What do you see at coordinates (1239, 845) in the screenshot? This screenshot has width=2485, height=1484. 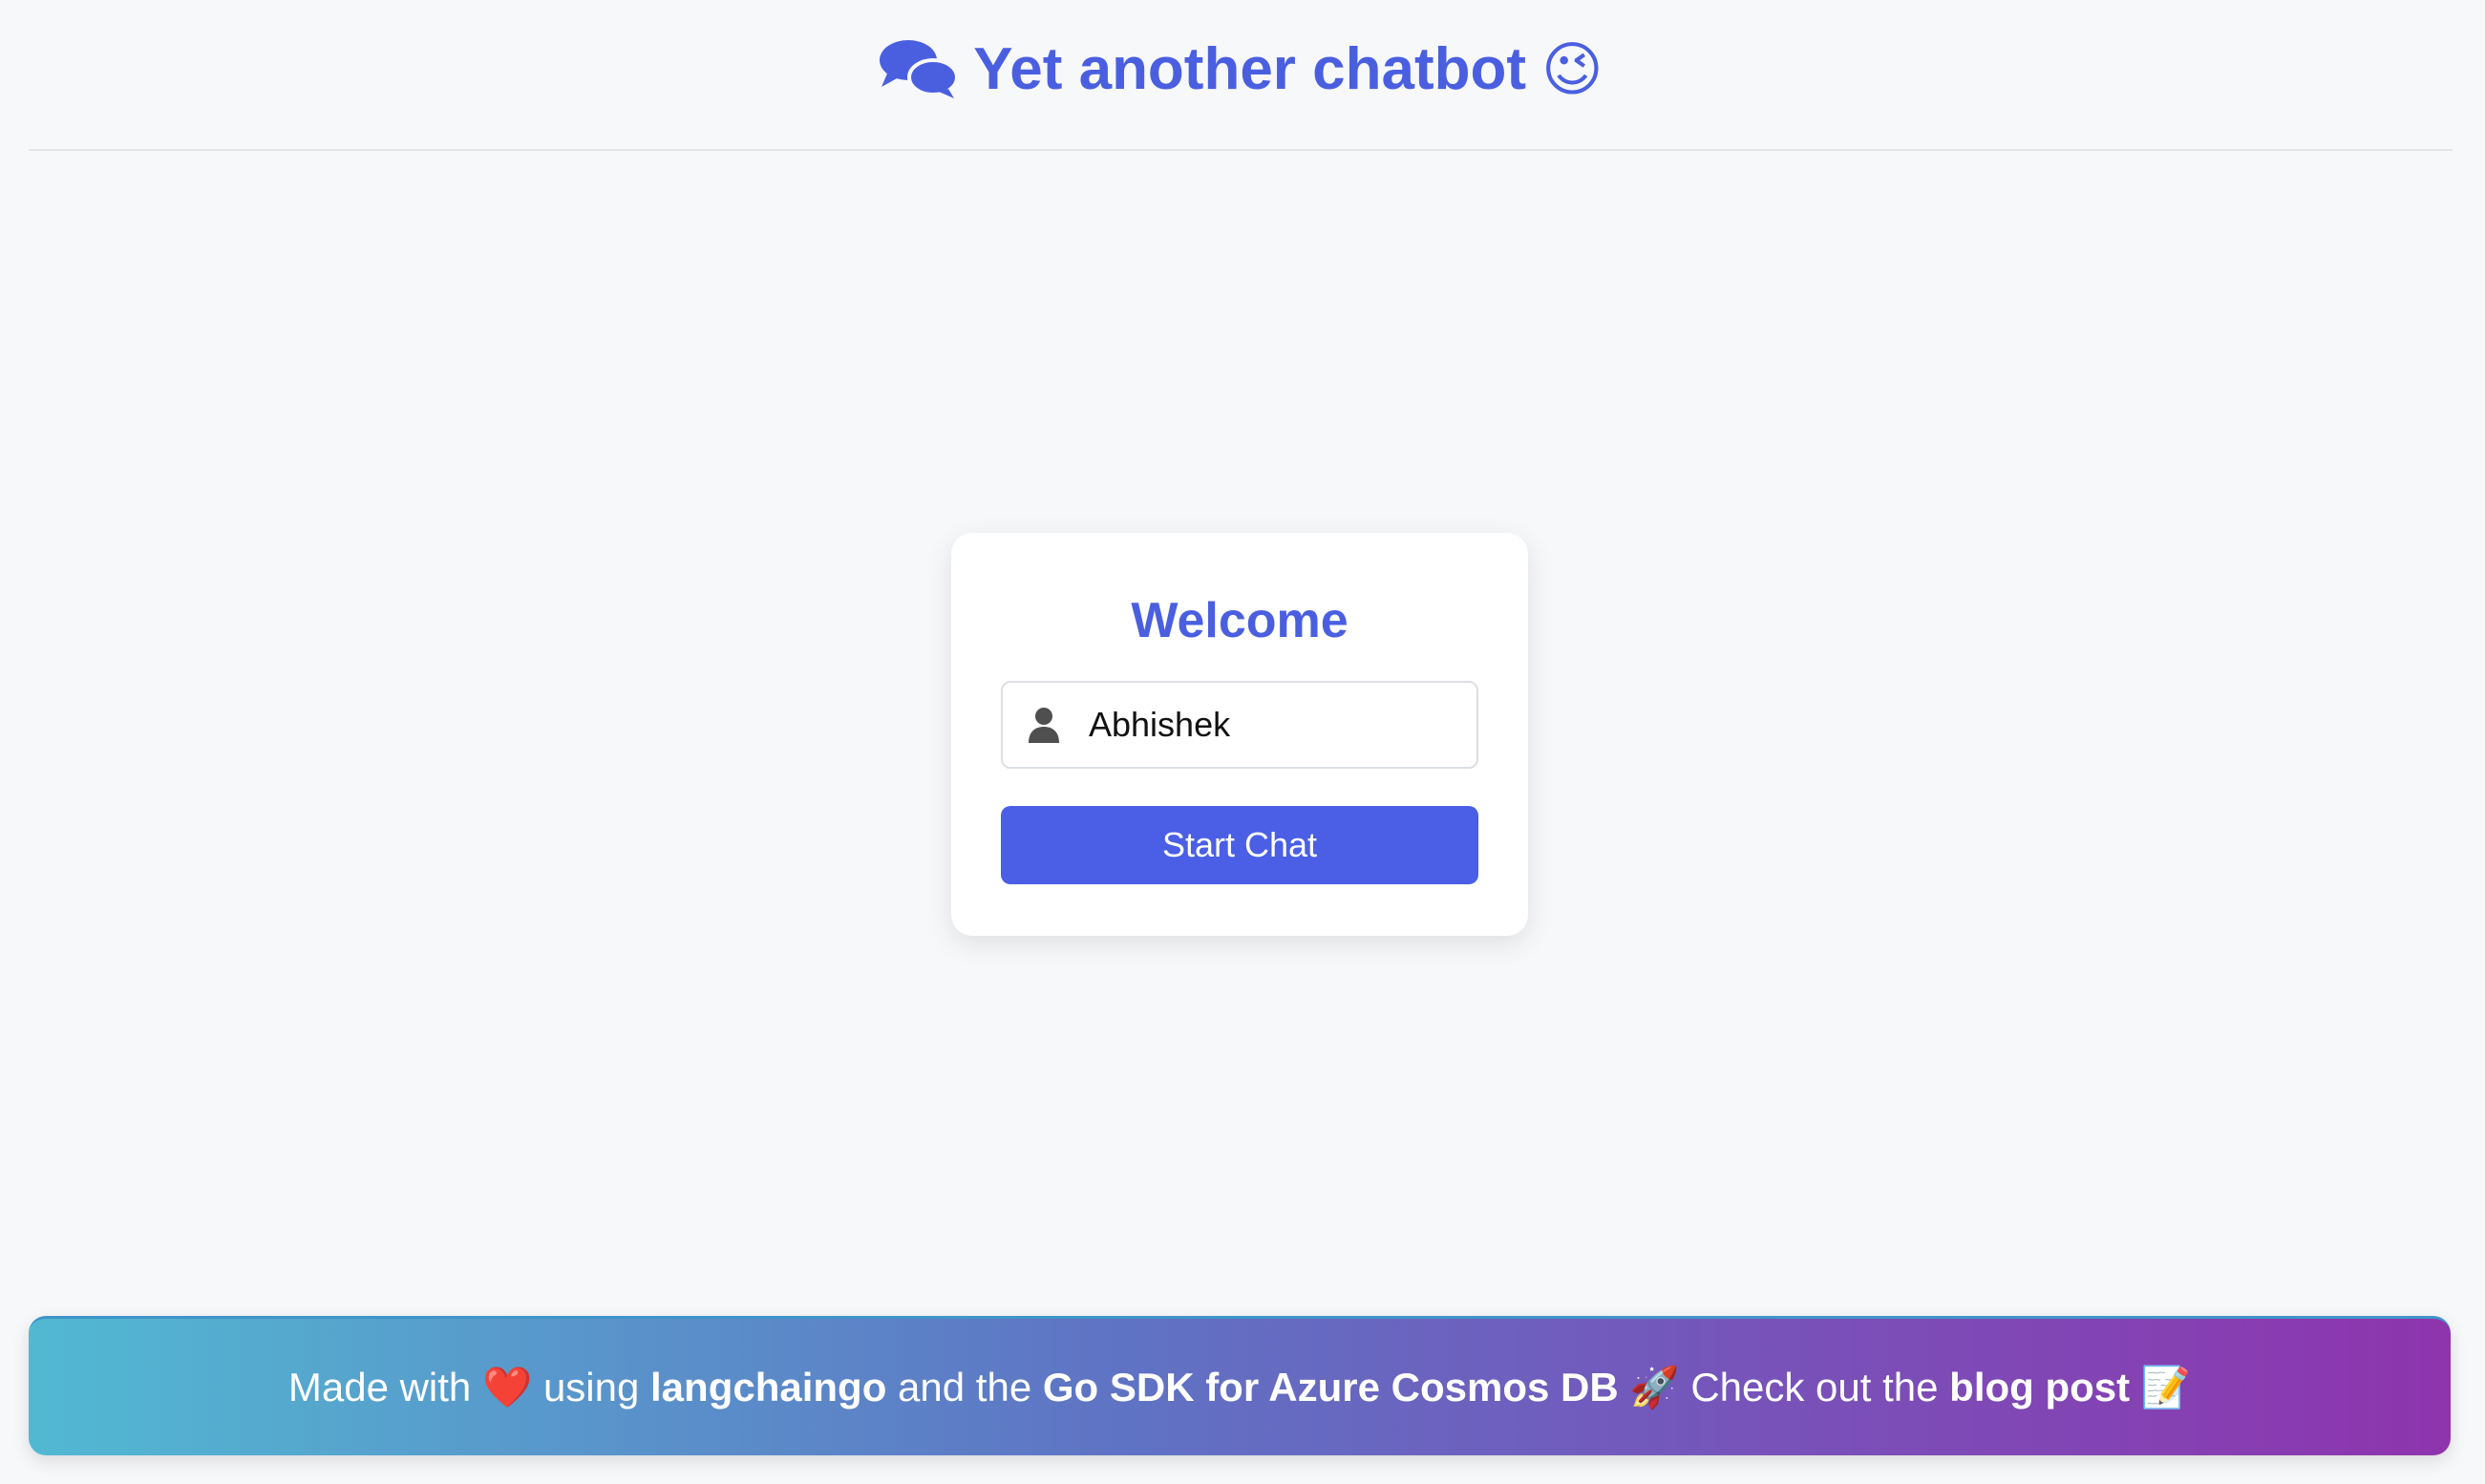 I see `start-chat-button: Start Chat` at bounding box center [1239, 845].